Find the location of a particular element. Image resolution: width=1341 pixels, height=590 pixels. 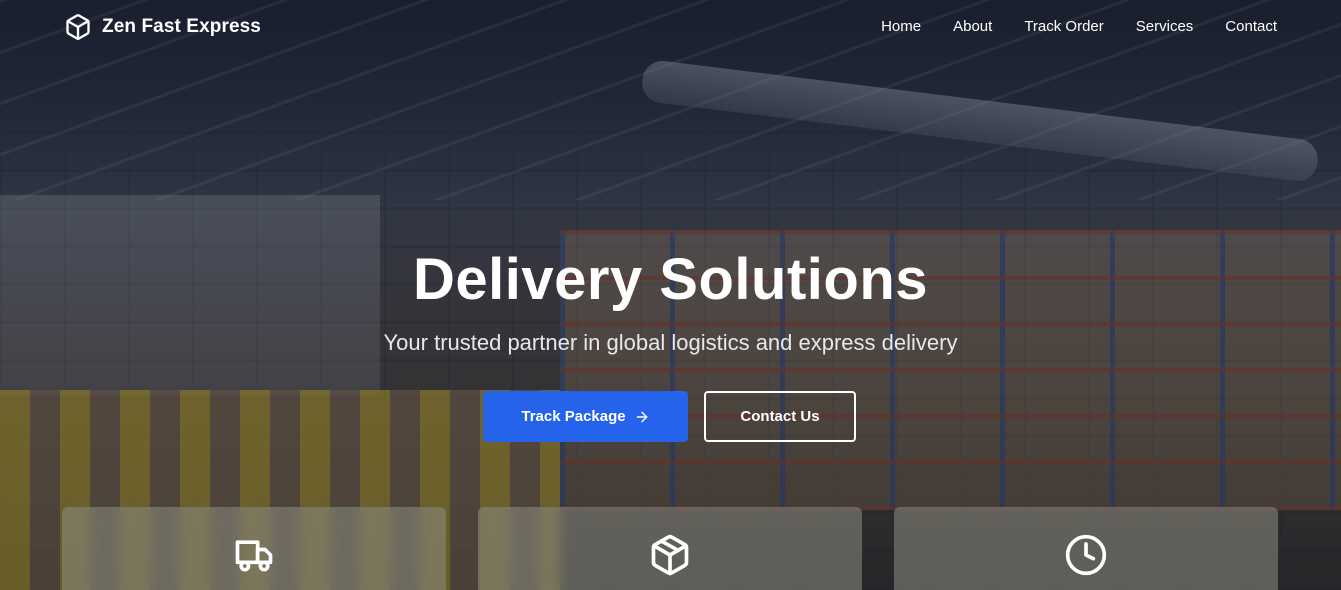

track-package-label: Track Package is located at coordinates (573, 416).